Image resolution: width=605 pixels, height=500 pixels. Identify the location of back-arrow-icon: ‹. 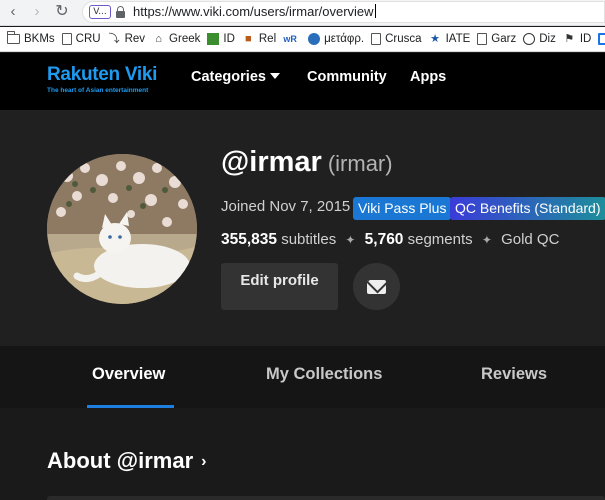
(13, 12).